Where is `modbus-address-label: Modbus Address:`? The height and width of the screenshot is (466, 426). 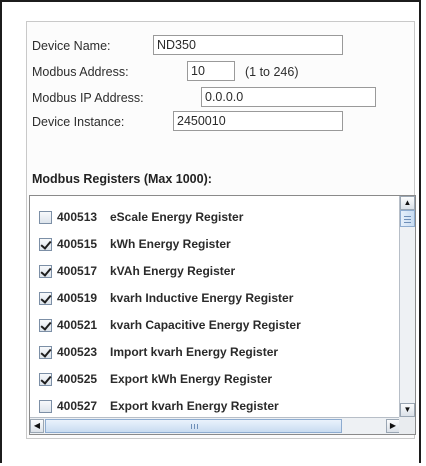
modbus-address-label: Modbus Address: is located at coordinates (80, 72).